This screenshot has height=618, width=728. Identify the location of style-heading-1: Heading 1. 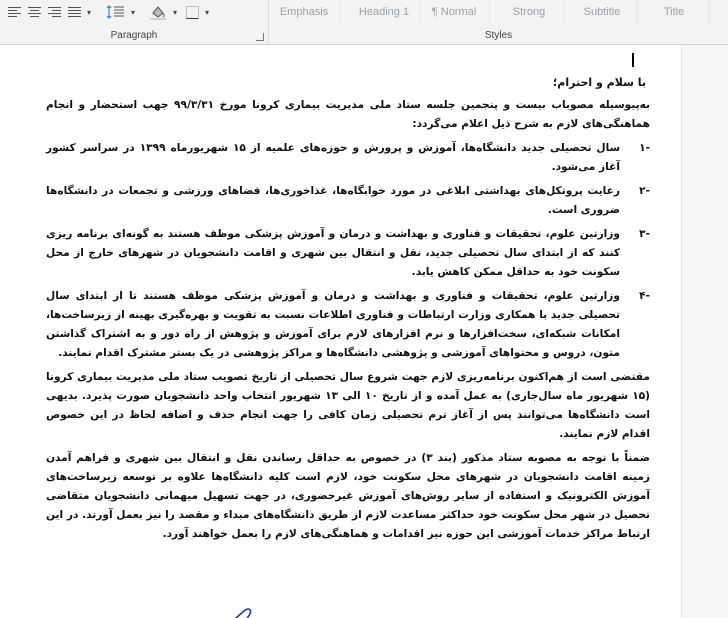
(384, 12).